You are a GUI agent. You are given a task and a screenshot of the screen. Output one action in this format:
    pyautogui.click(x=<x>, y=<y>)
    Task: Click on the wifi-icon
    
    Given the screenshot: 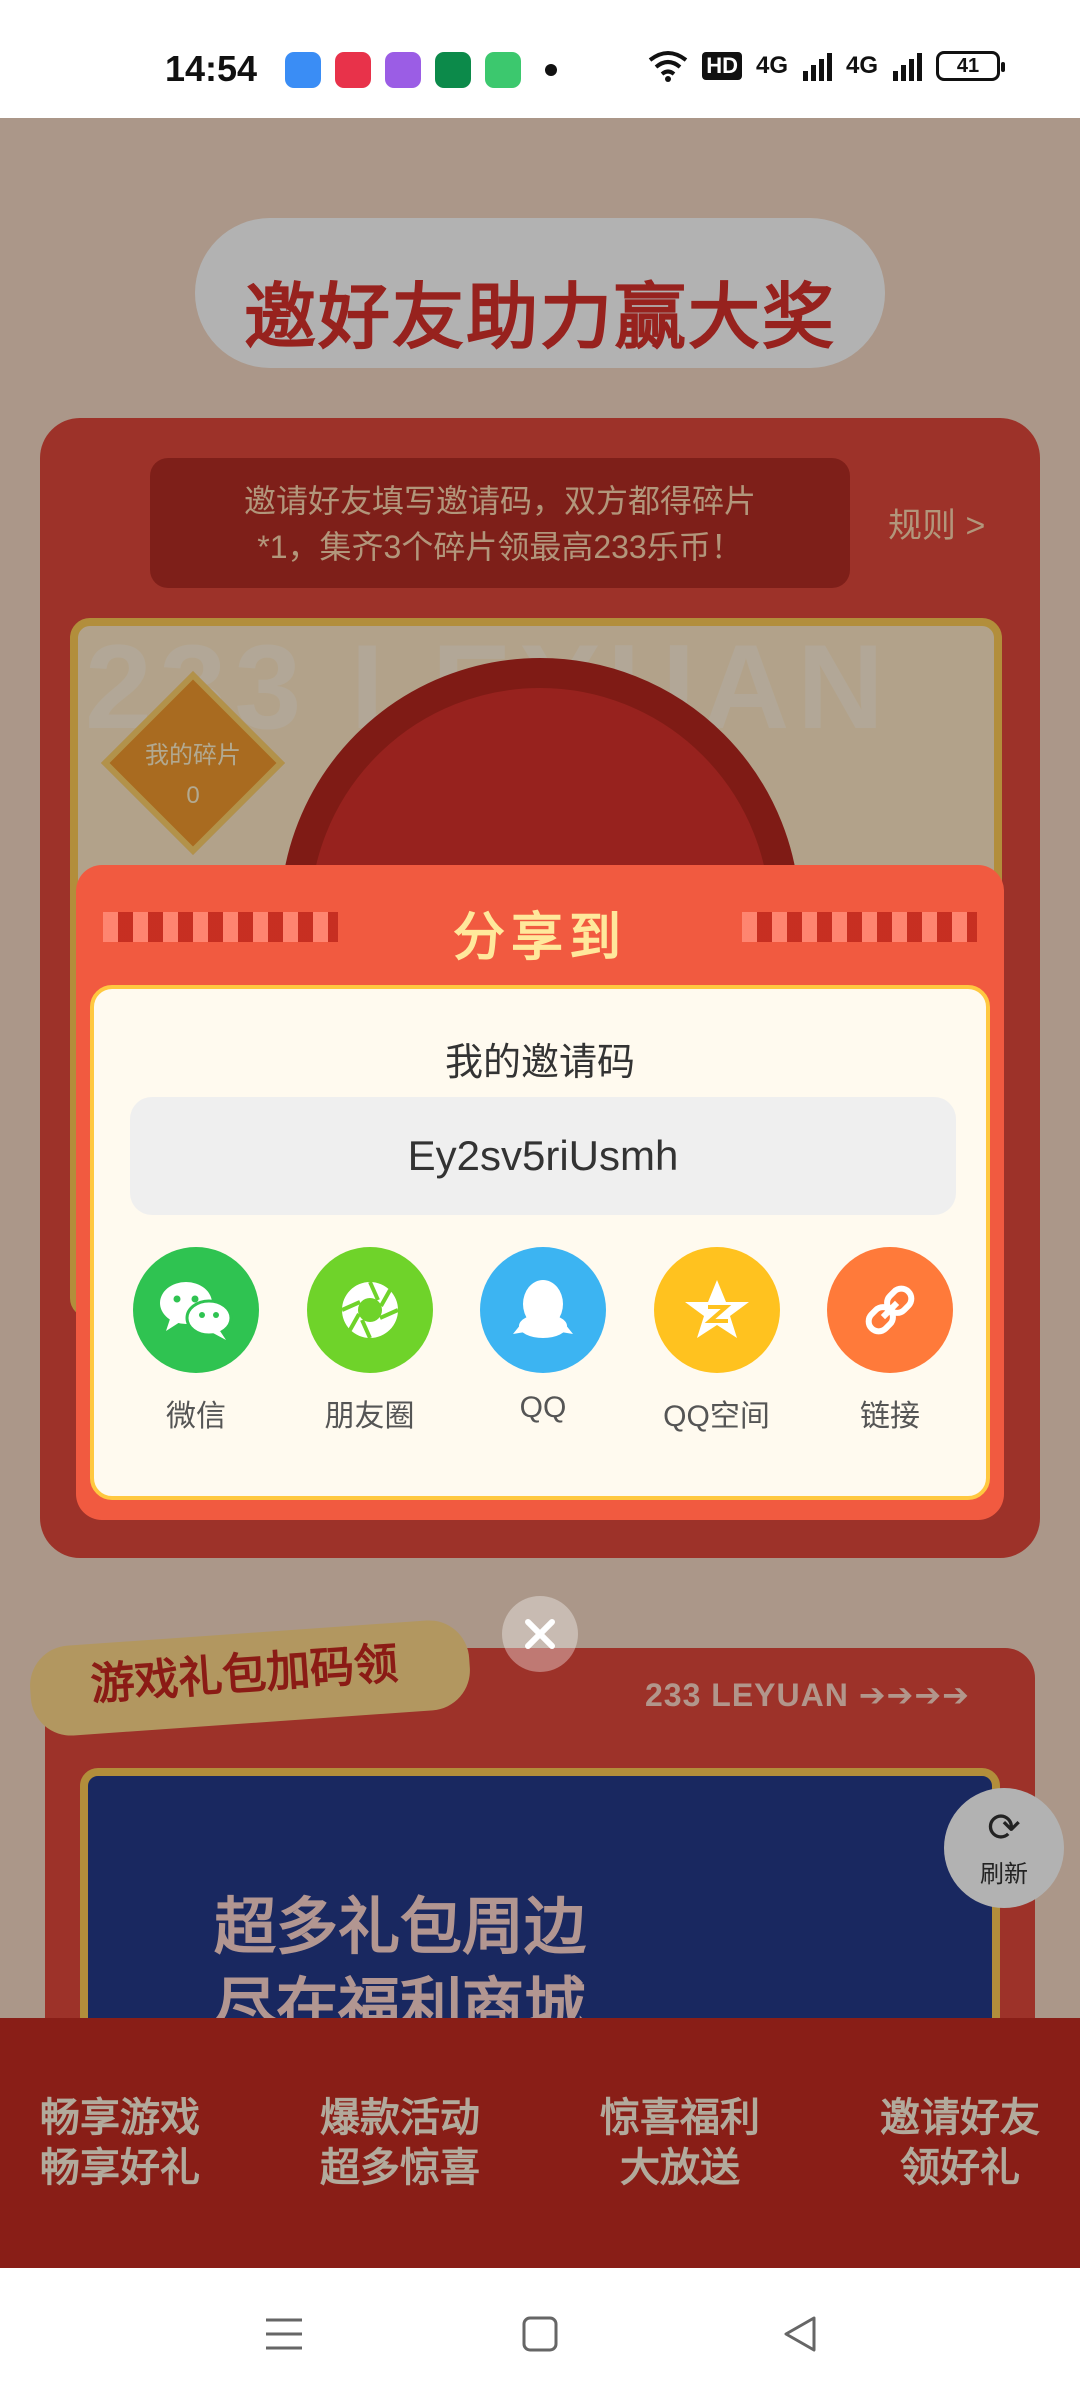 What is the action you would take?
    pyautogui.click(x=668, y=66)
    